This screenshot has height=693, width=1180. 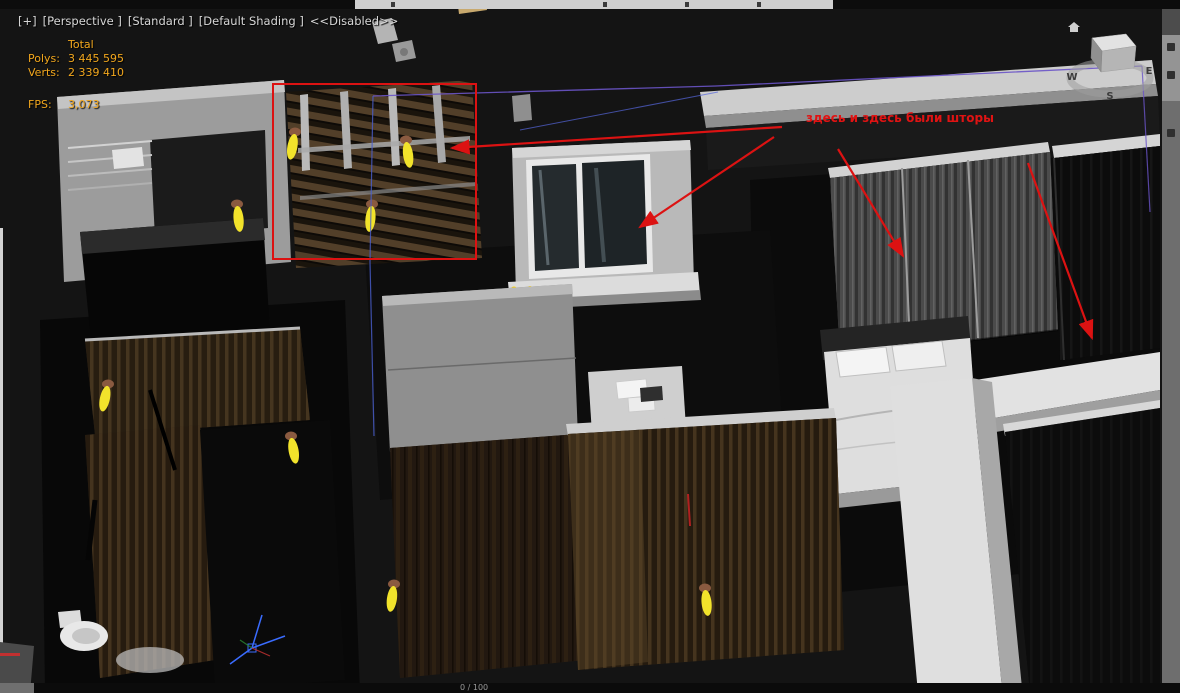 I want to click on viewport-general-menu: [+], so click(x=27, y=21).